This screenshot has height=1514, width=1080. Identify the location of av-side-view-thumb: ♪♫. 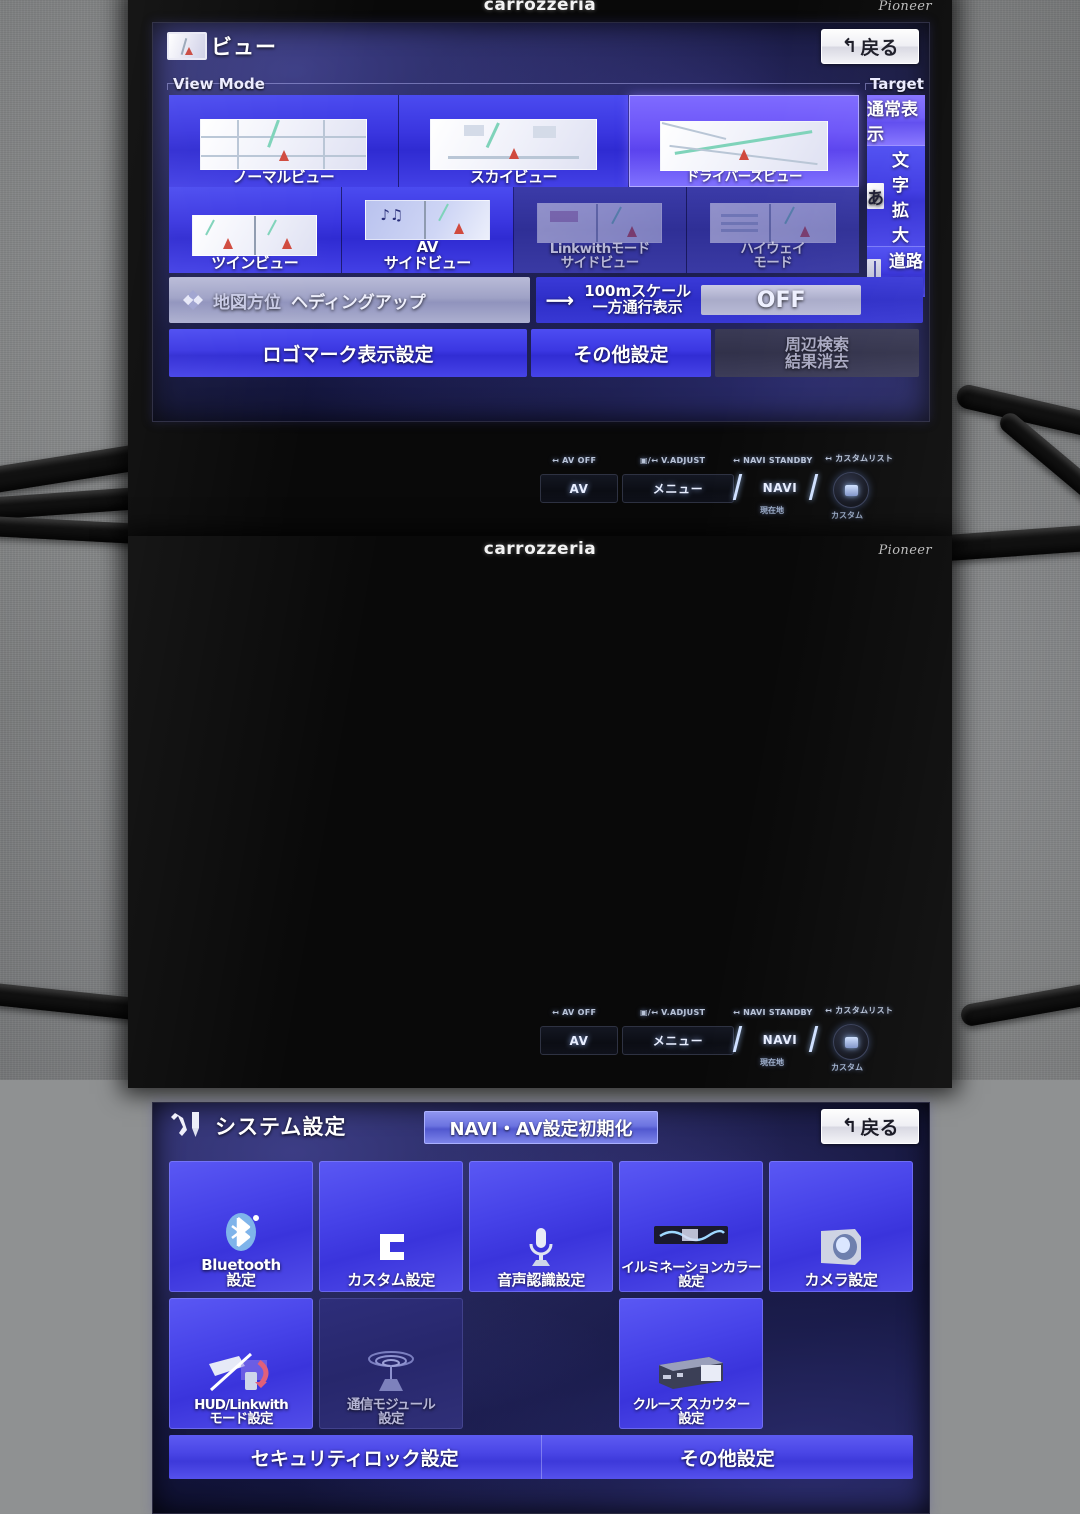
(427, 220).